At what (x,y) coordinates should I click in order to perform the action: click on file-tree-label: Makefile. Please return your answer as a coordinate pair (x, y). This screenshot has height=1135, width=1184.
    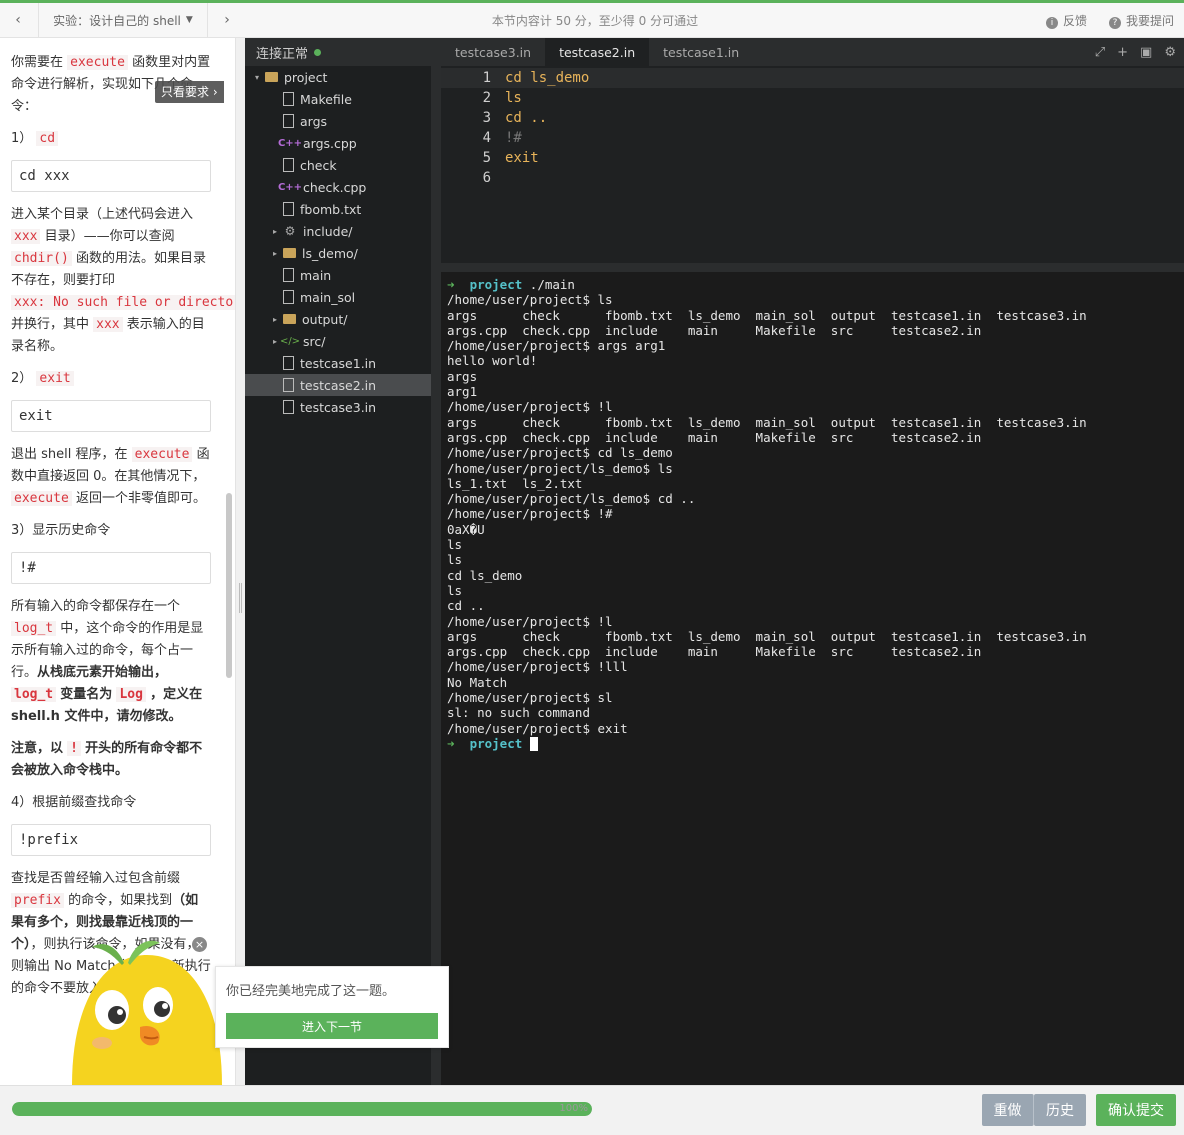
    Looking at the image, I should click on (326, 99).